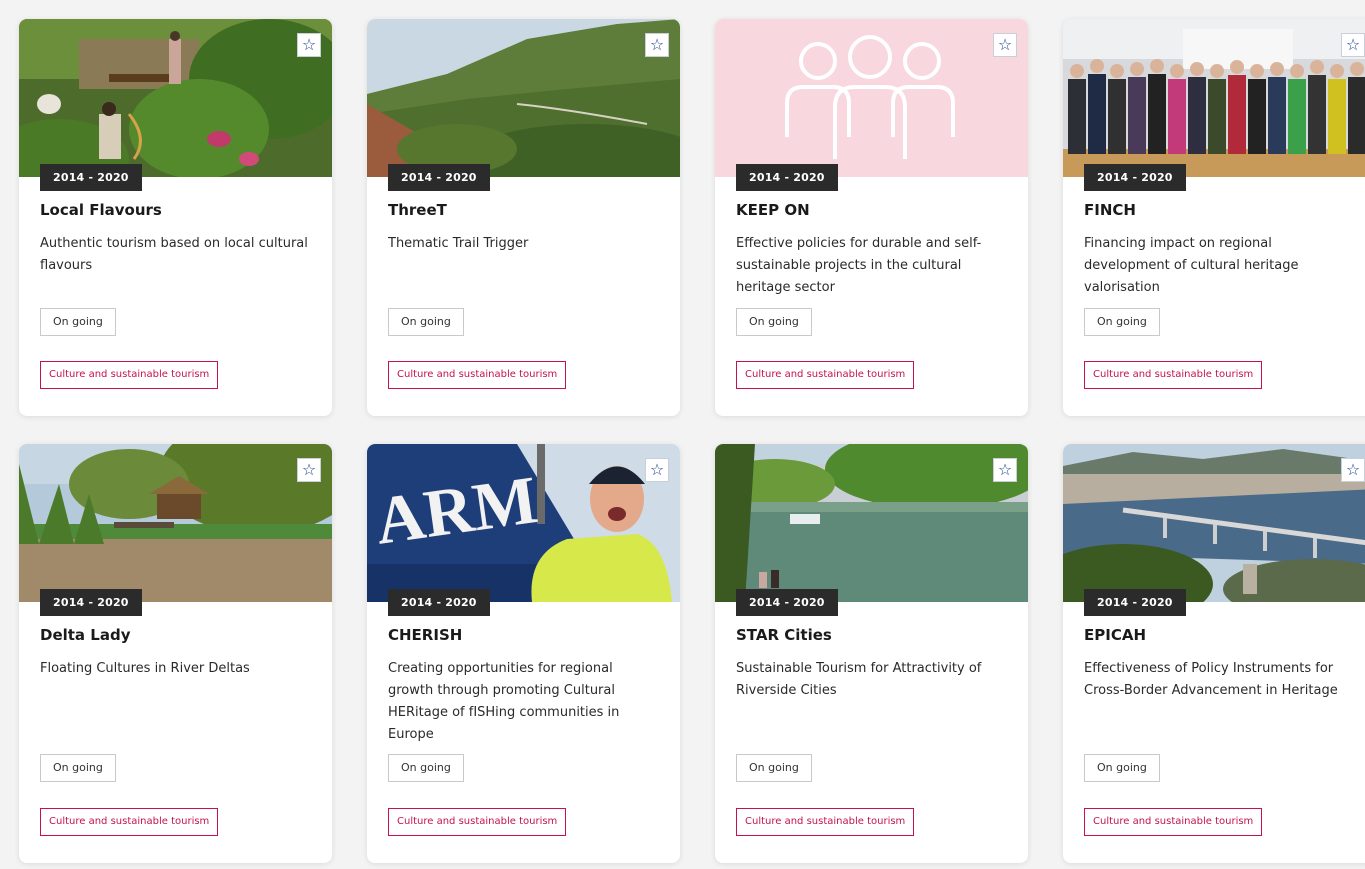  Describe the element at coordinates (871, 98) in the screenshot. I see `project-image-placeholder-people` at that location.